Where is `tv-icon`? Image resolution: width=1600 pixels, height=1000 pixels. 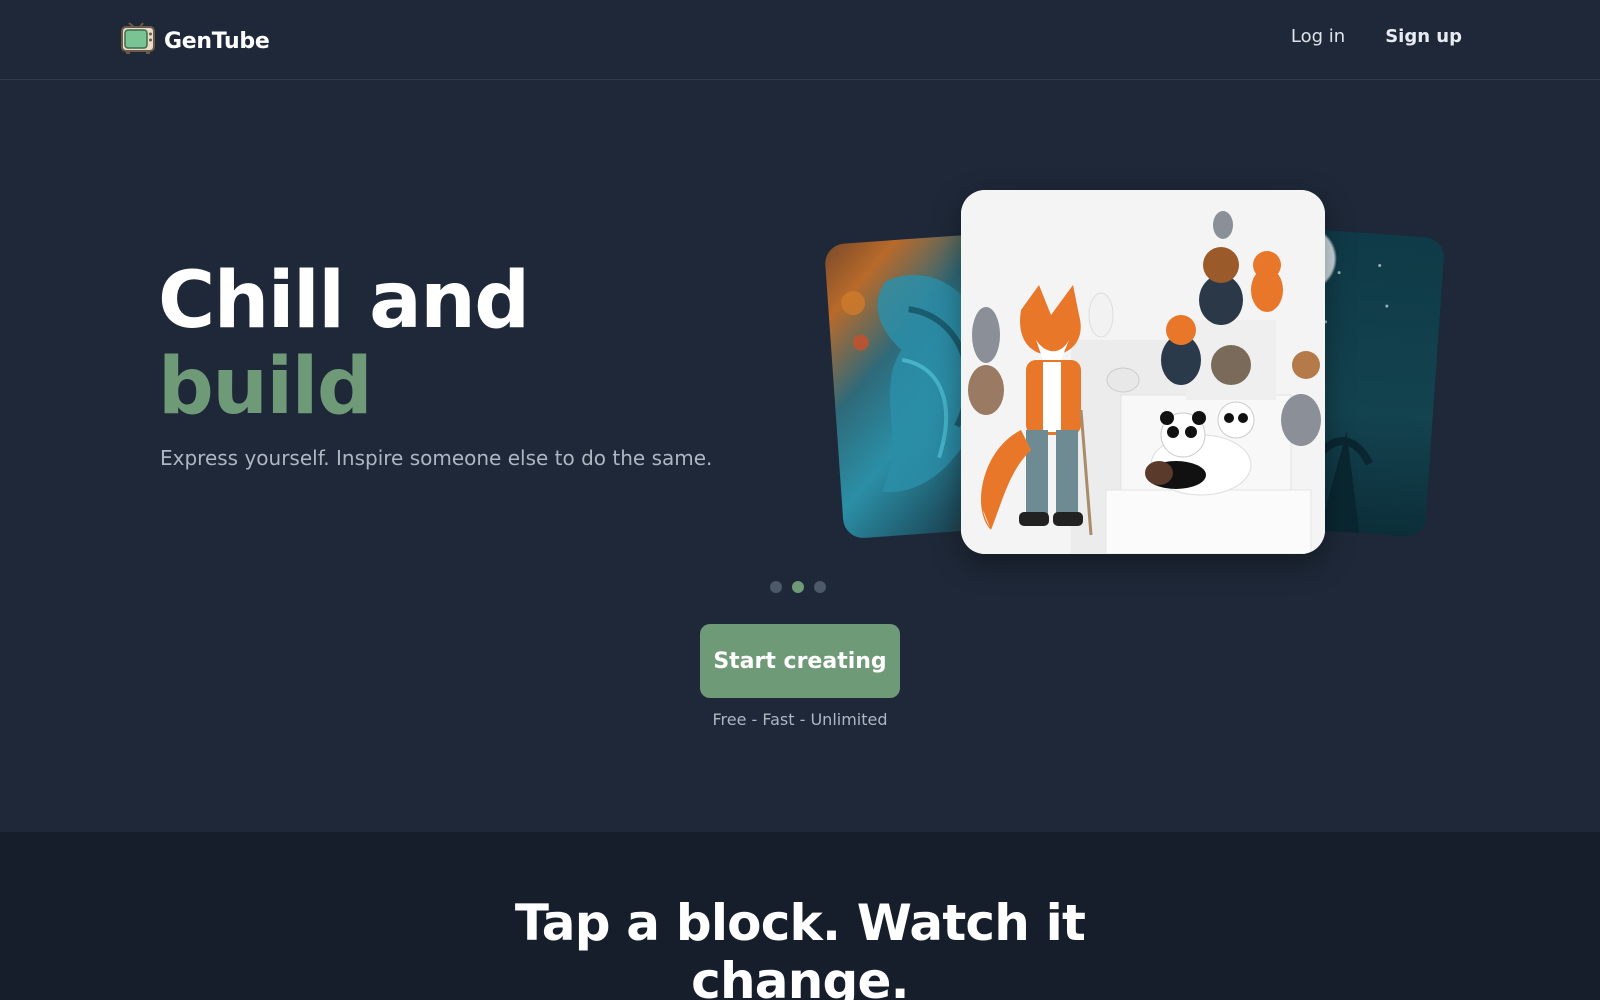 tv-icon is located at coordinates (138, 41).